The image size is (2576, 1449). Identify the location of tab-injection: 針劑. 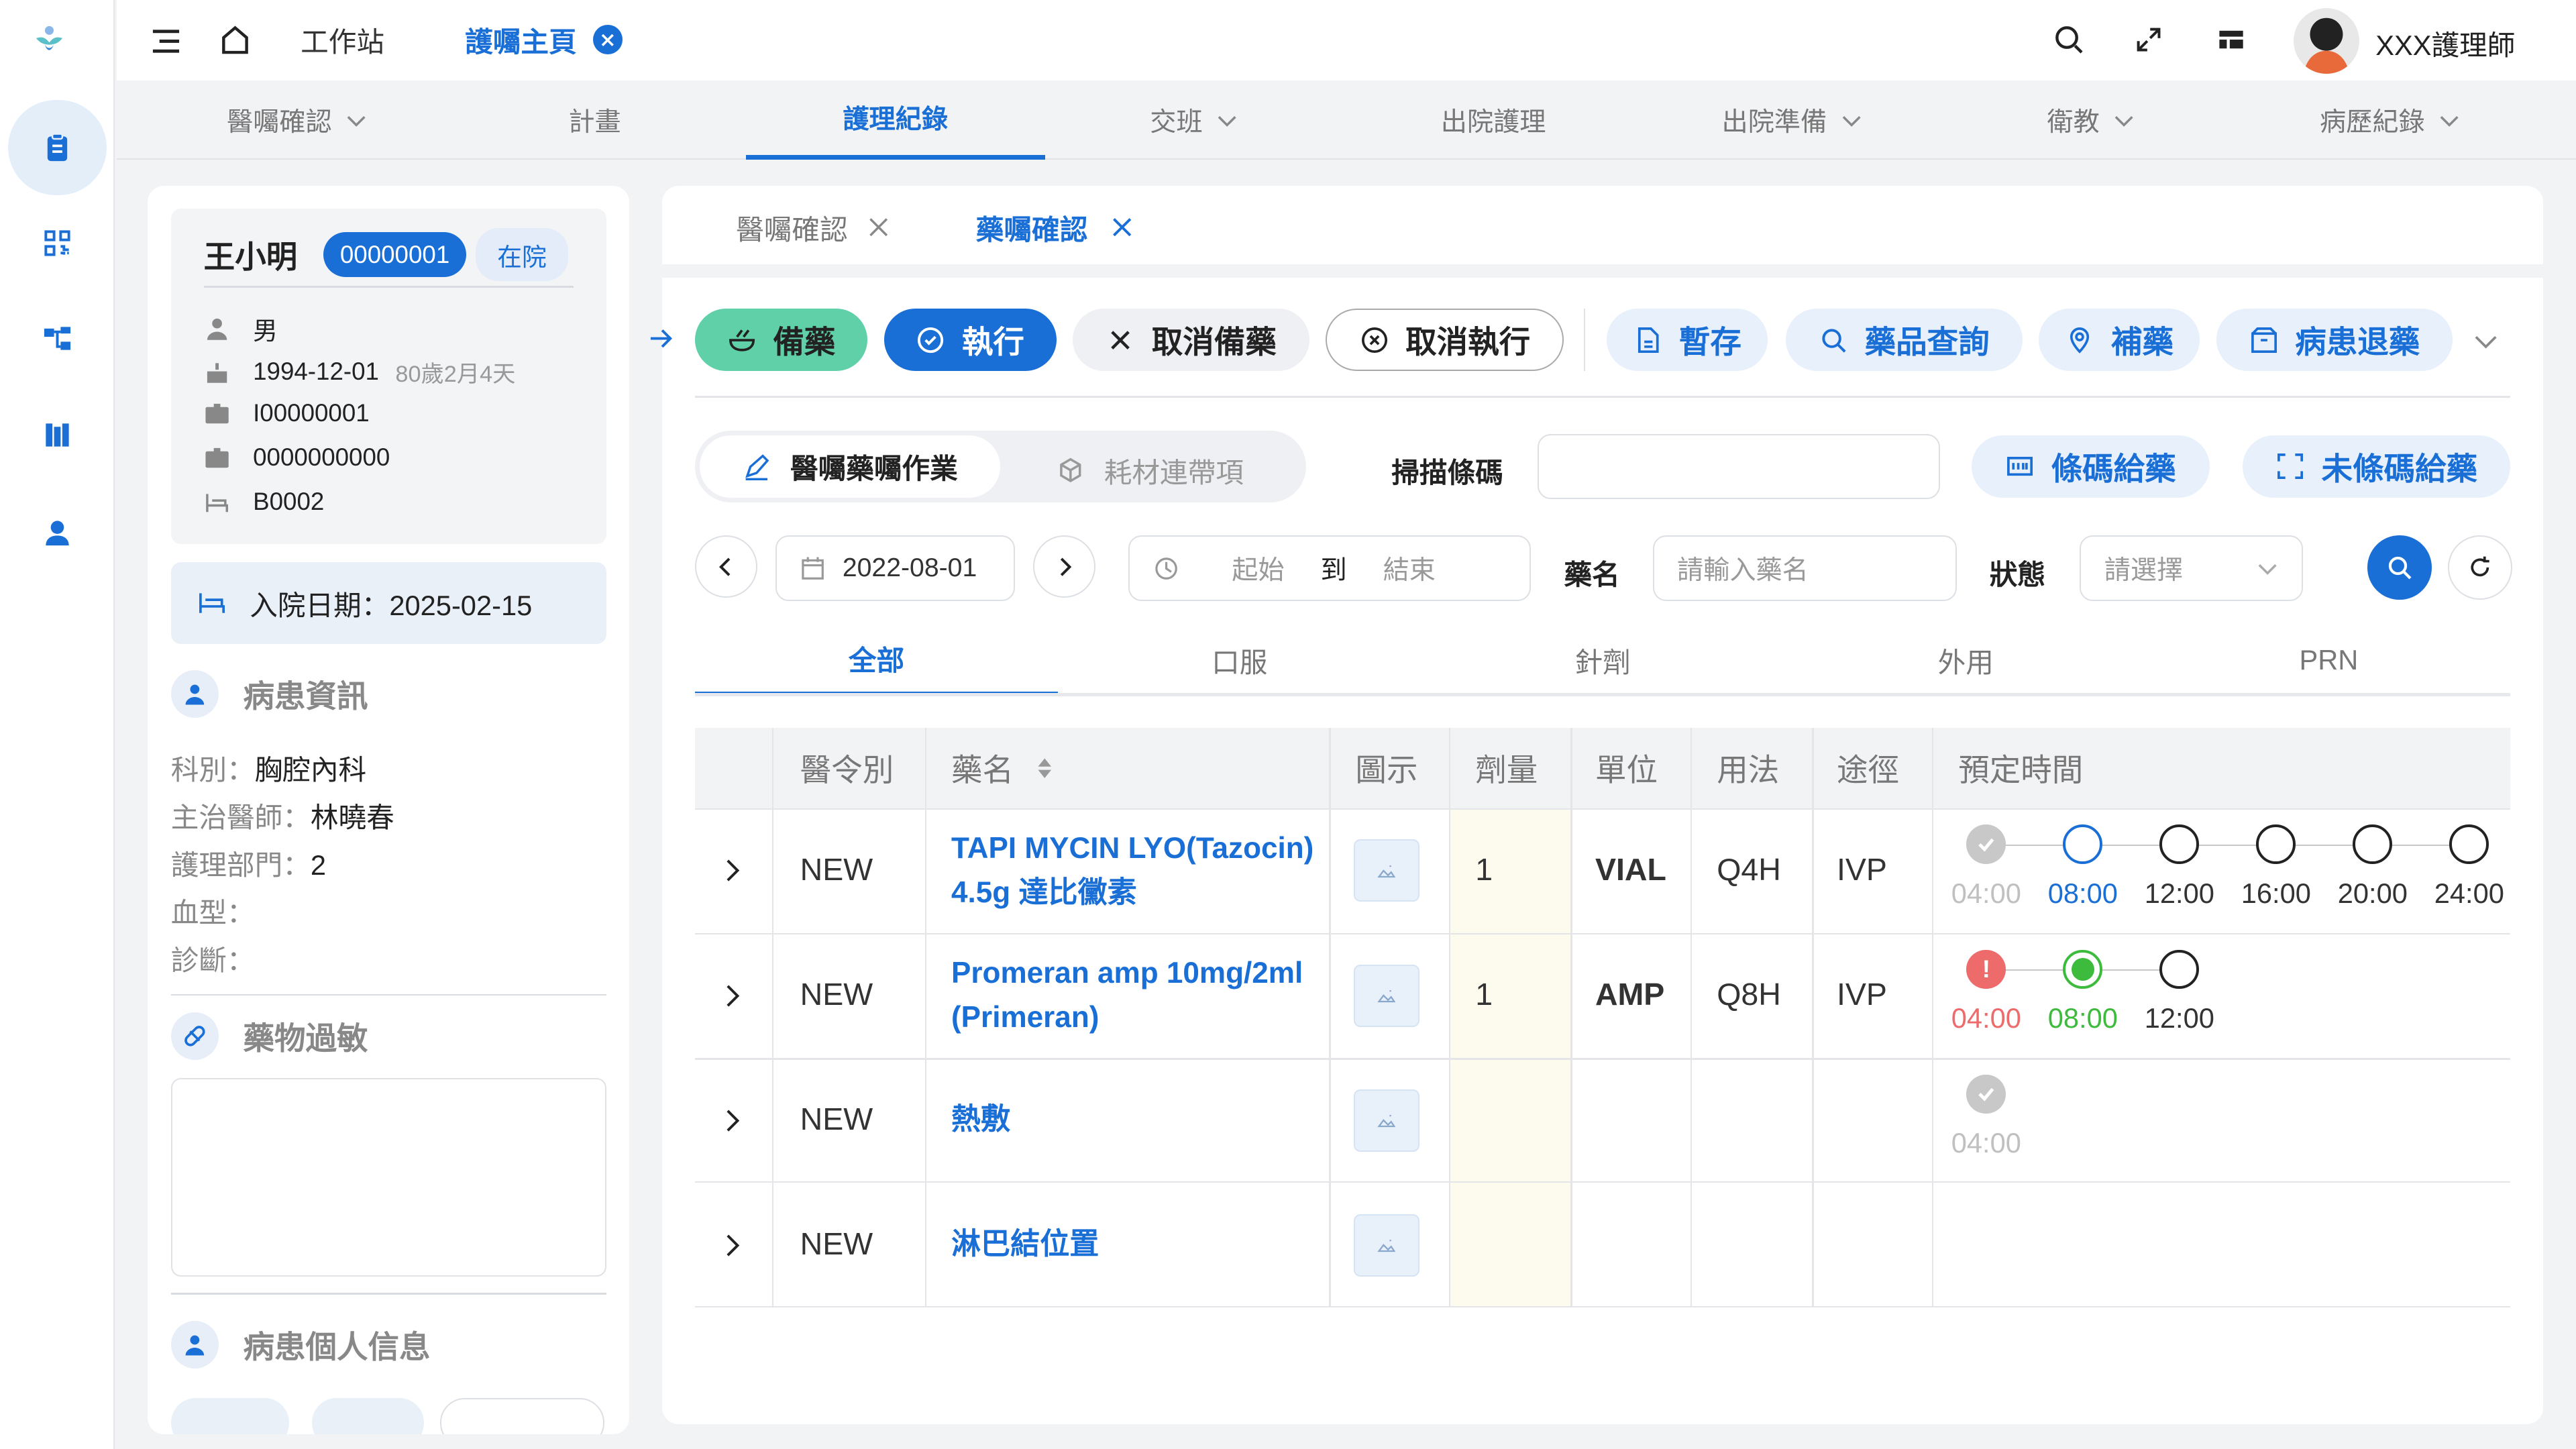
(1602, 661).